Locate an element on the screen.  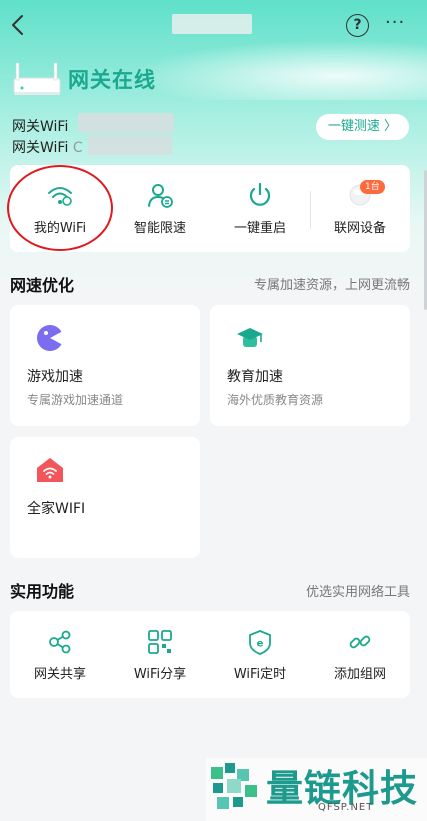
quick-action-speed-limit: 智能限速 is located at coordinates (160, 208).